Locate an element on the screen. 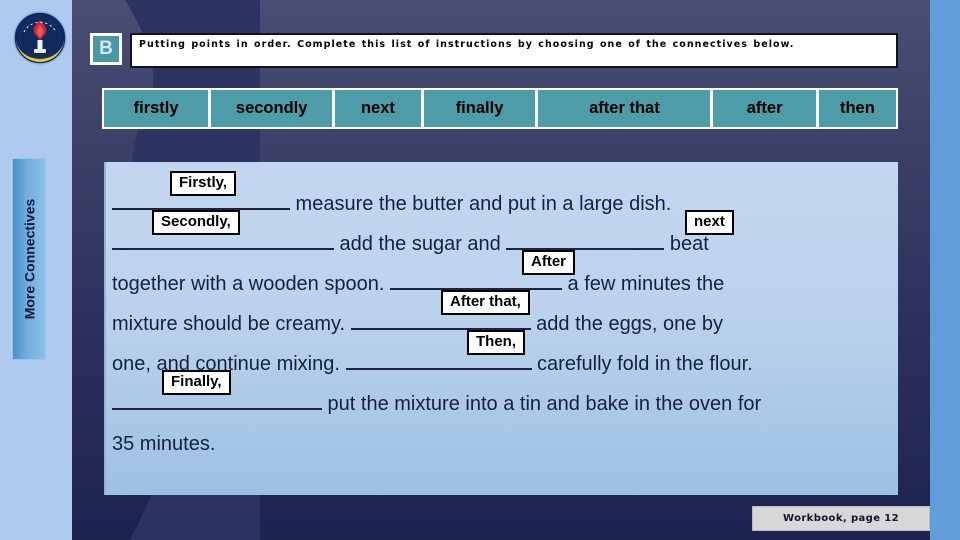 This screenshot has width=960, height=540. answer-chip: After that, is located at coordinates (485, 302).